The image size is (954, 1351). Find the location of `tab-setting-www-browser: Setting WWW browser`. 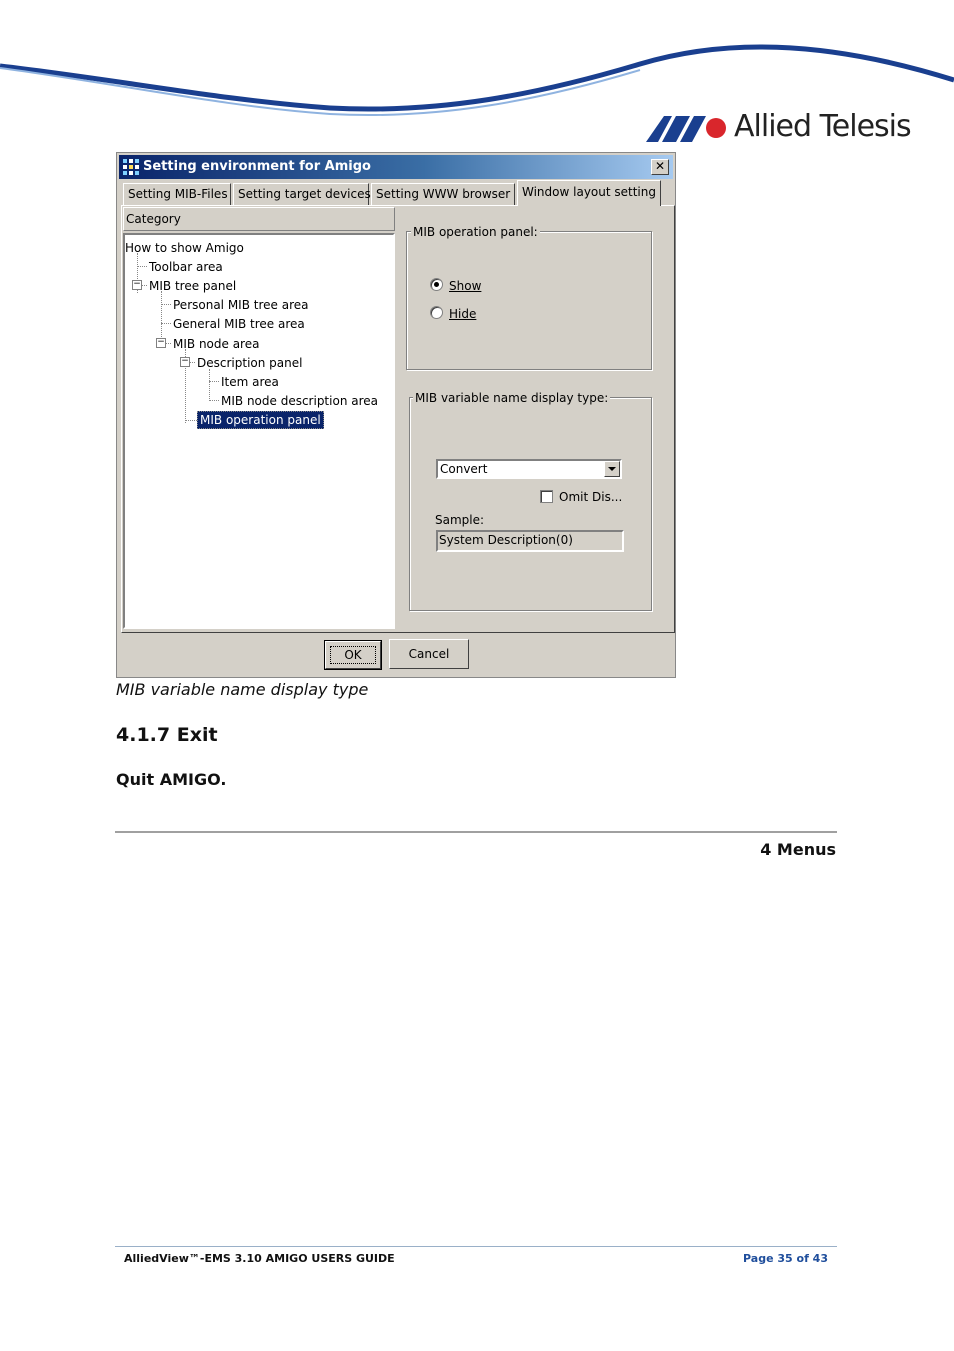

tab-setting-www-browser: Setting WWW browser is located at coordinates (443, 194).